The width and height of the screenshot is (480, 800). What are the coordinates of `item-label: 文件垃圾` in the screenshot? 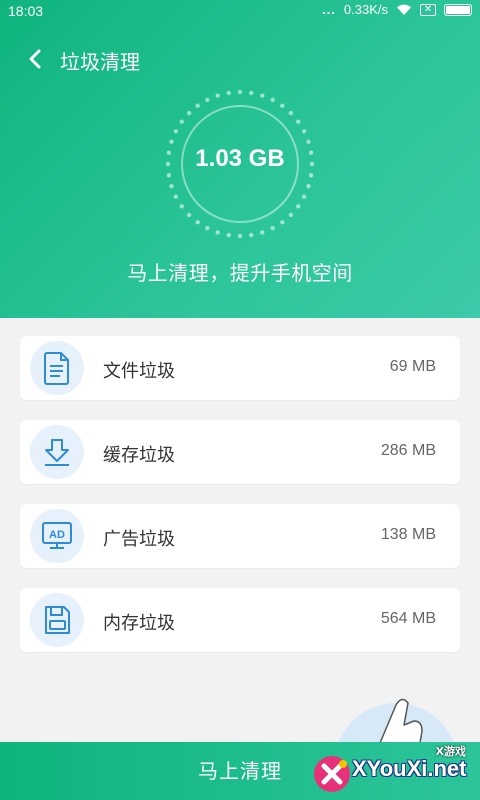 It's located at (139, 371).